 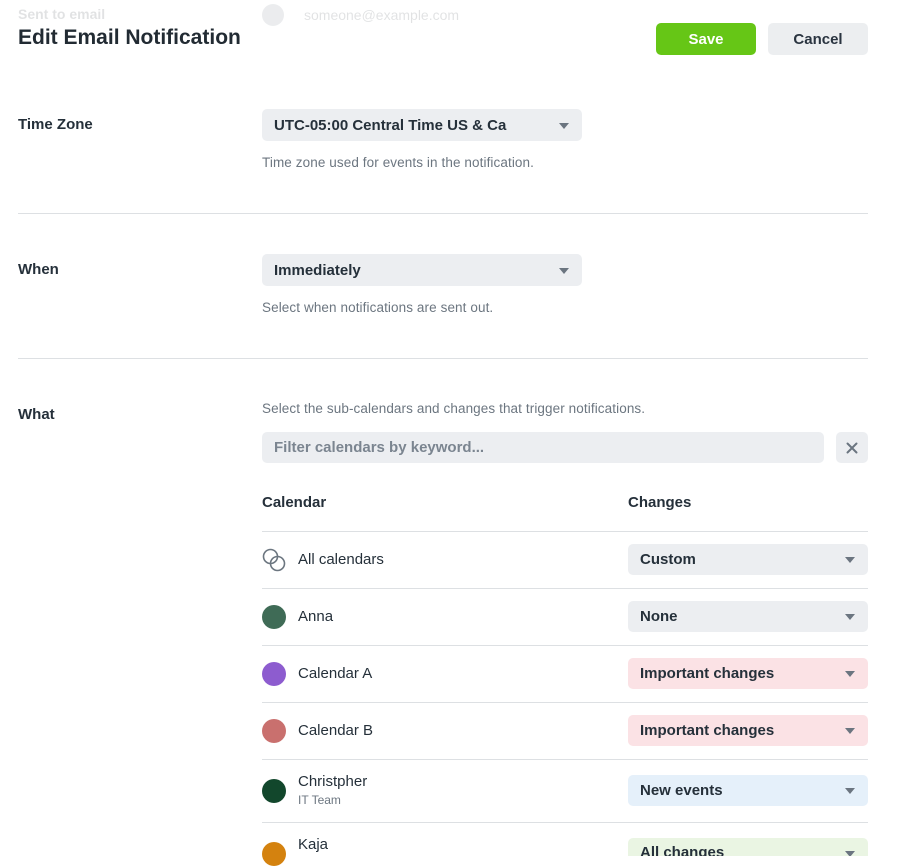 I want to click on calendar-name: Calendar A, so click(x=335, y=673).